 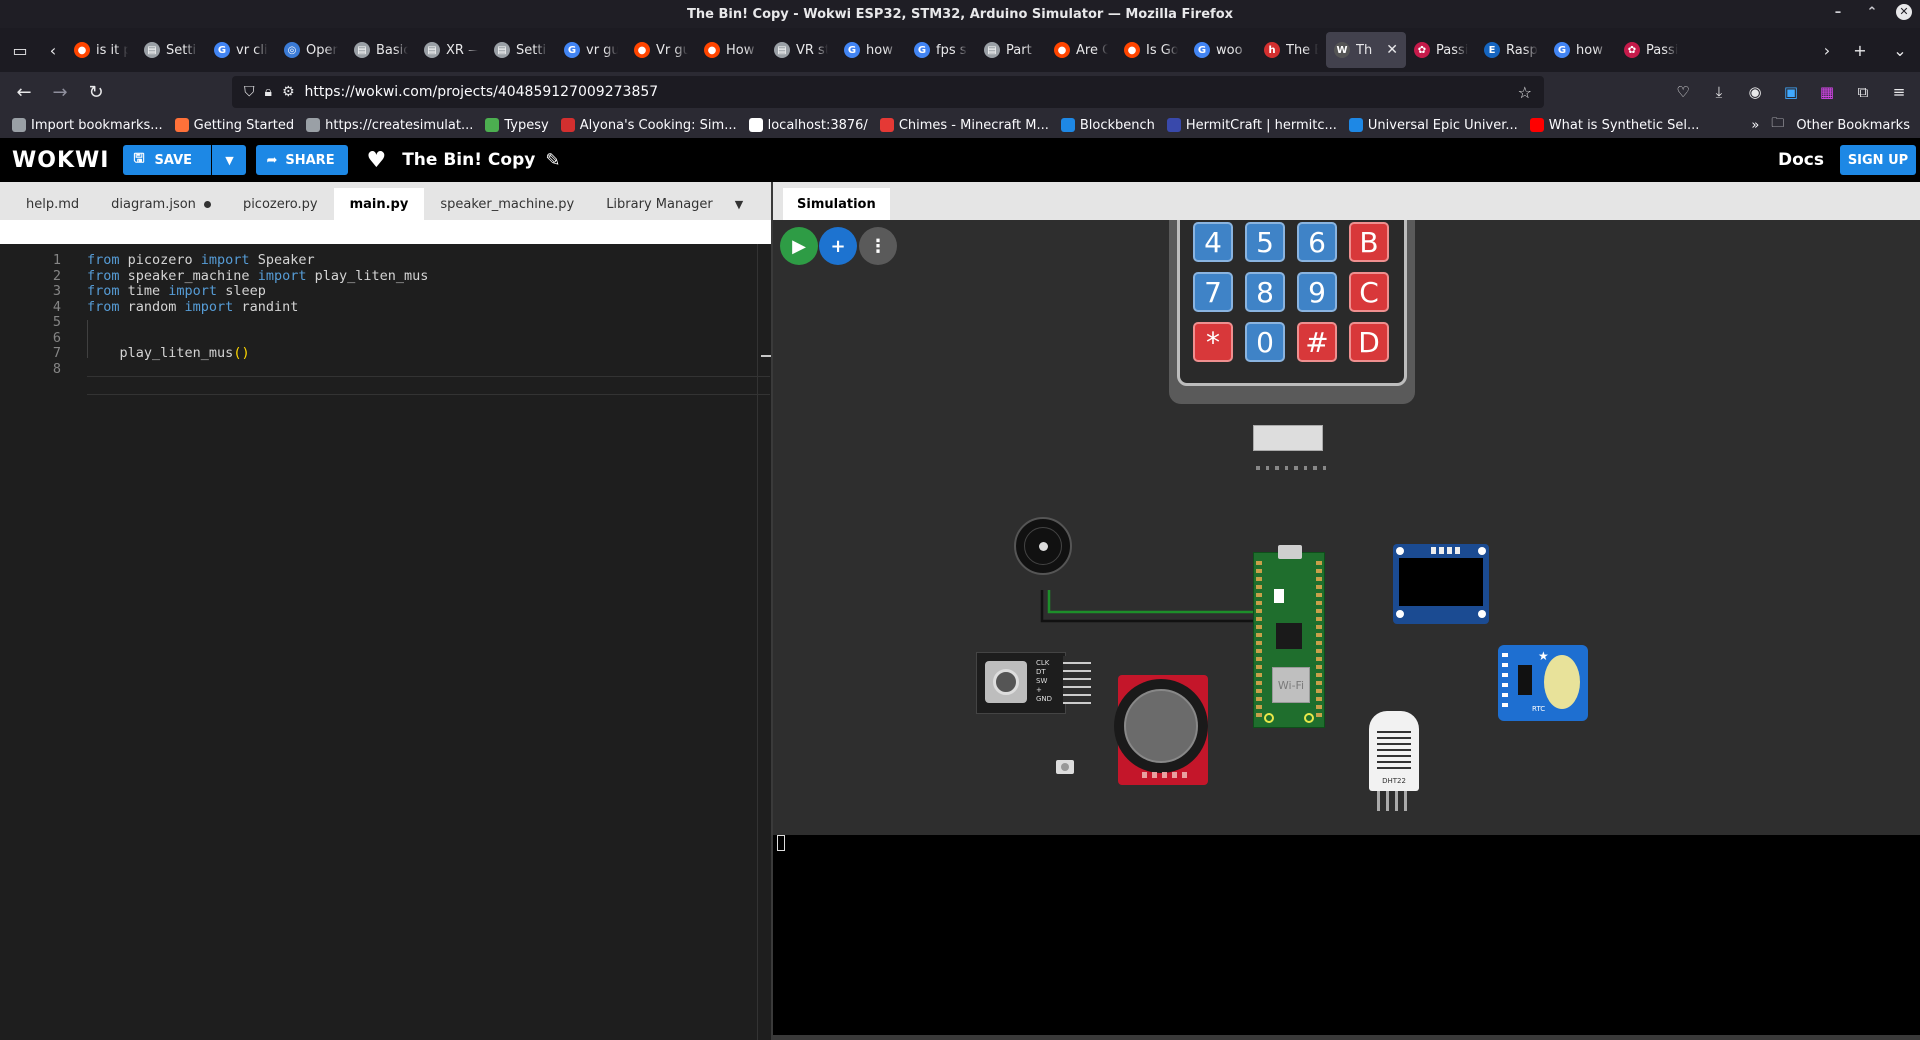 I want to click on rotary-encoder: CLK DT SW + GND, so click(x=1021, y=683).